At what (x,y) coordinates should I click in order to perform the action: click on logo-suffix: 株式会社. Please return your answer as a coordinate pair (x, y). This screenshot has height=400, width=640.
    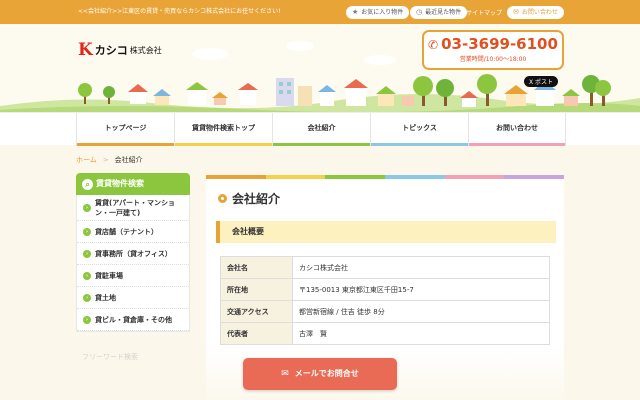
    Looking at the image, I should click on (145, 50).